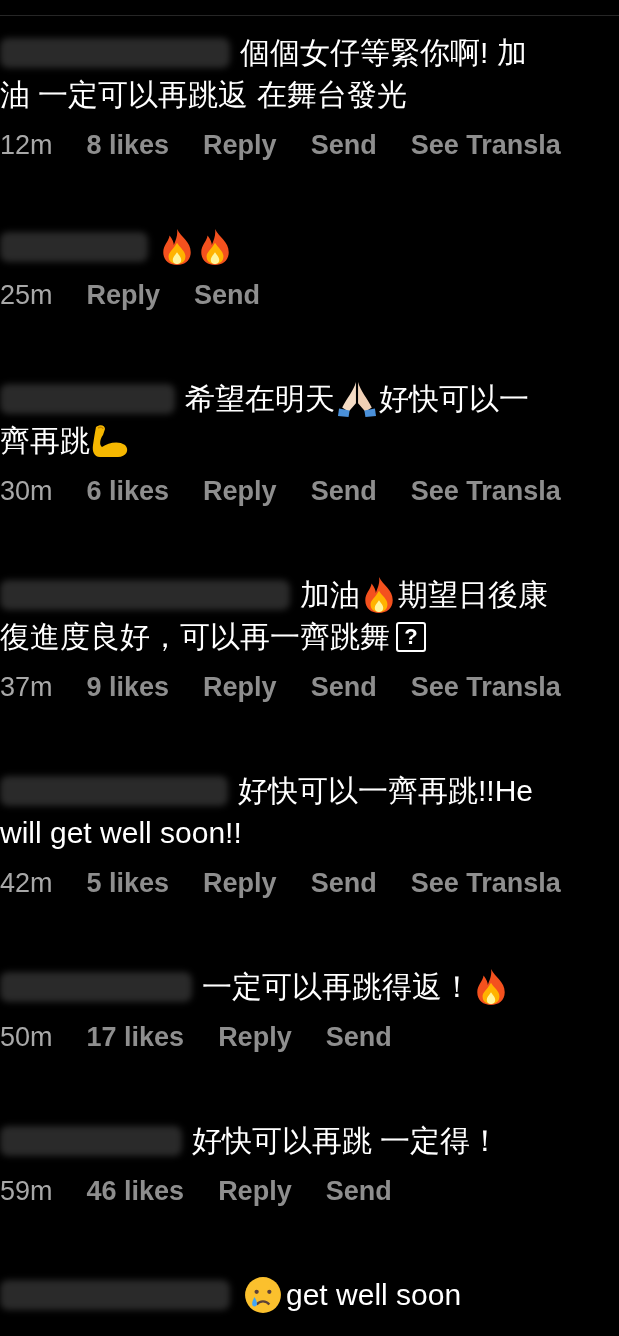  What do you see at coordinates (26, 491) in the screenshot?
I see `comment-time: 30m` at bounding box center [26, 491].